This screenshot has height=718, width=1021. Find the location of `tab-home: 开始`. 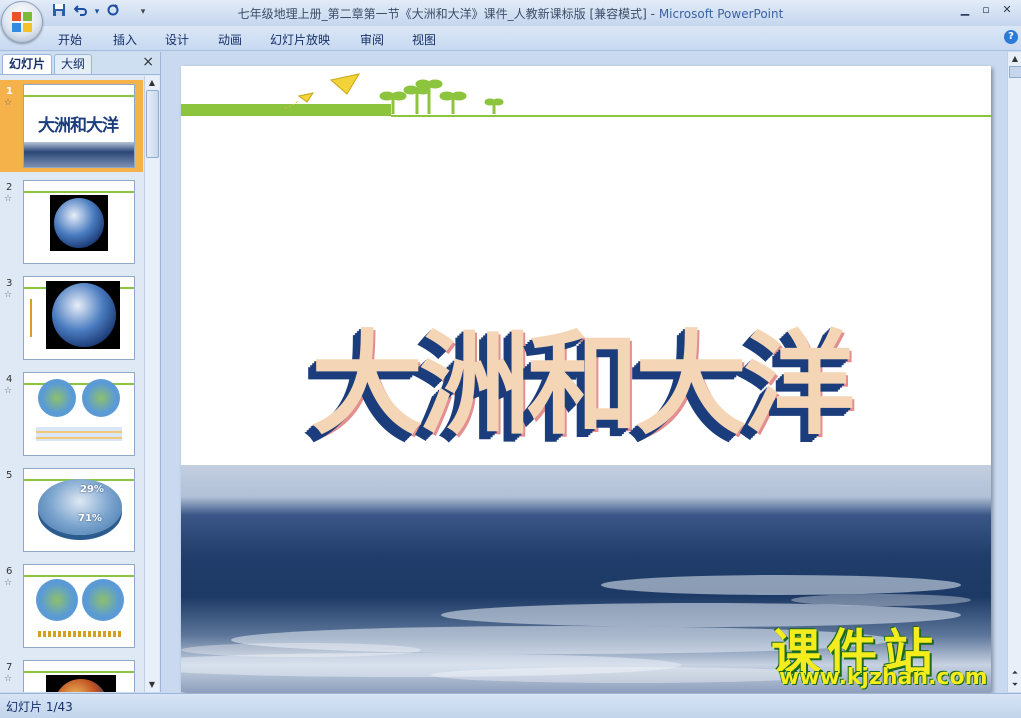

tab-home: 开始 is located at coordinates (70, 39).